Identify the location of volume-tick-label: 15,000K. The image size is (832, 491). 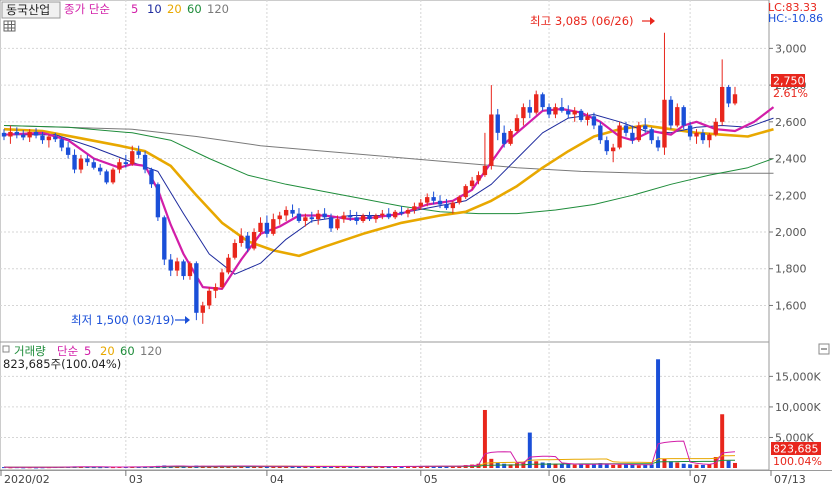
(798, 376).